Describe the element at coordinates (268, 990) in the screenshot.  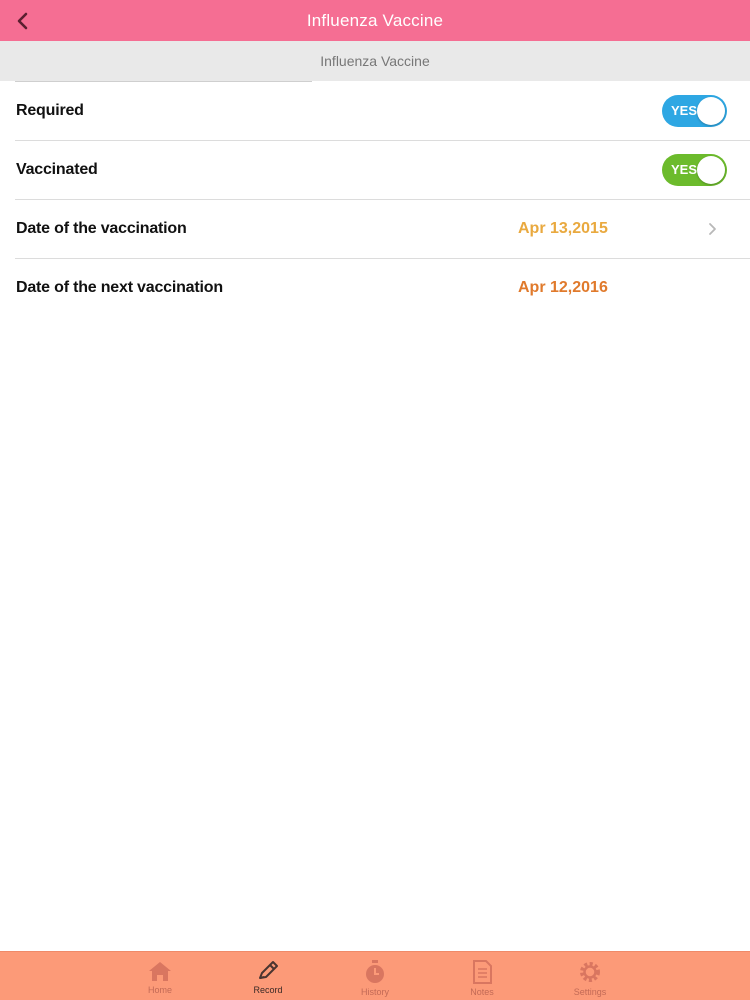
I see `tab-record-label: Record` at that location.